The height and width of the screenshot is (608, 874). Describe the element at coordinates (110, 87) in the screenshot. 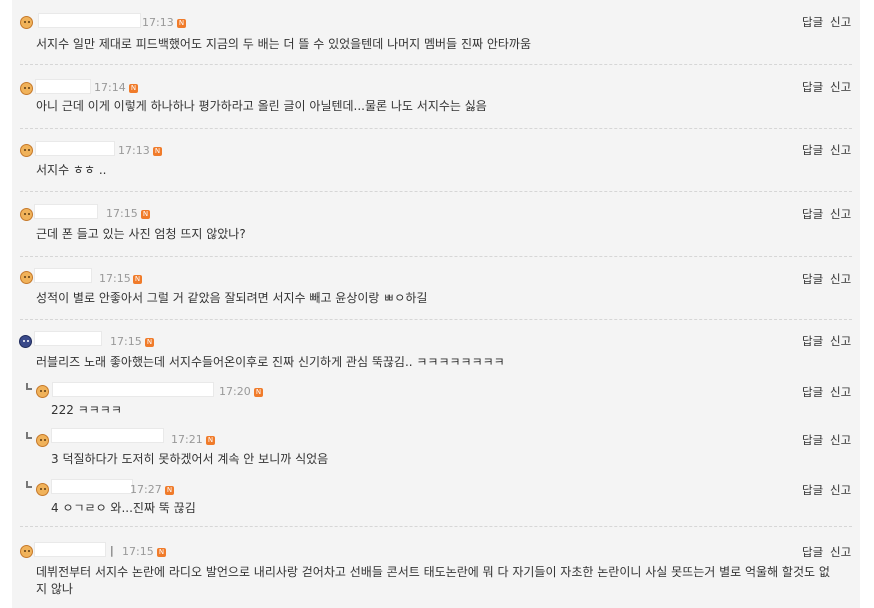

I see `comment-time: 17:14` at that location.